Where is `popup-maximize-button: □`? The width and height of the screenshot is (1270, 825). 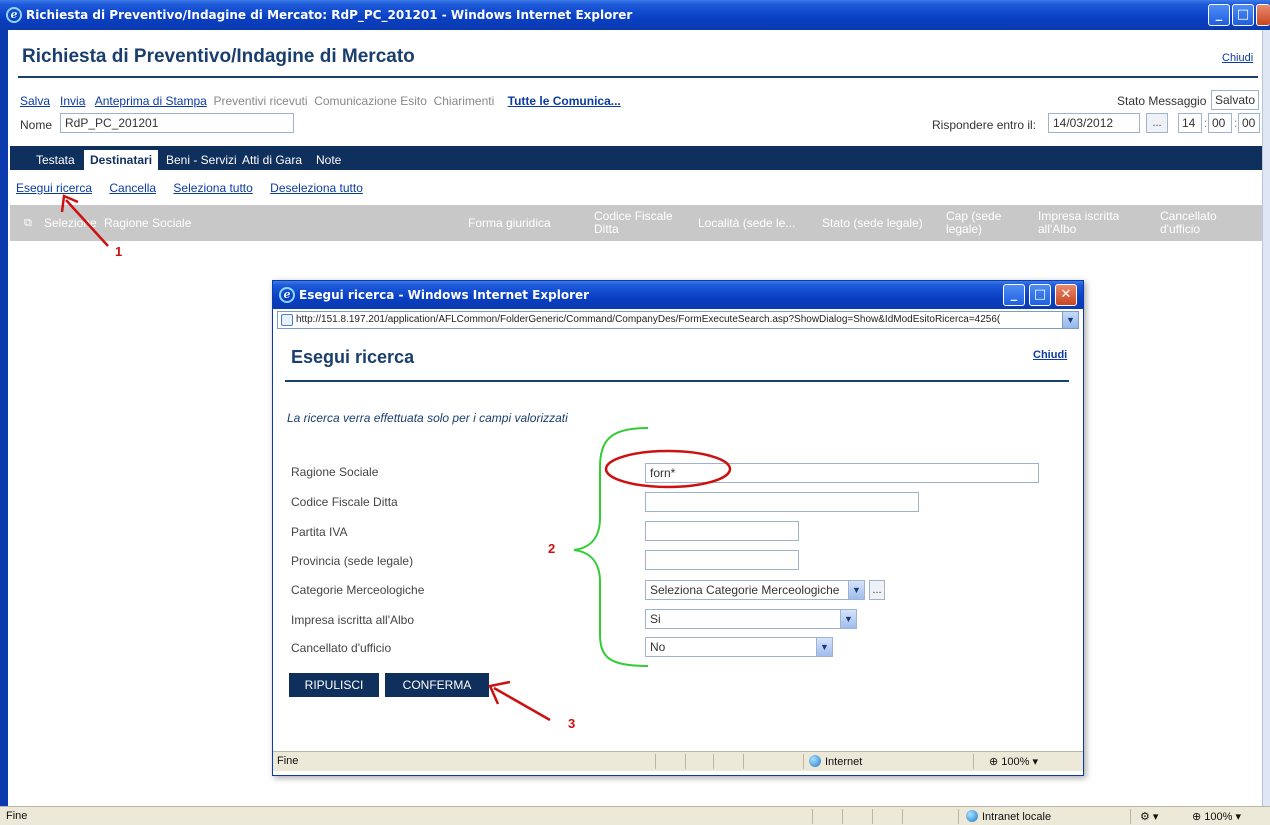 popup-maximize-button: □ is located at coordinates (1040, 295).